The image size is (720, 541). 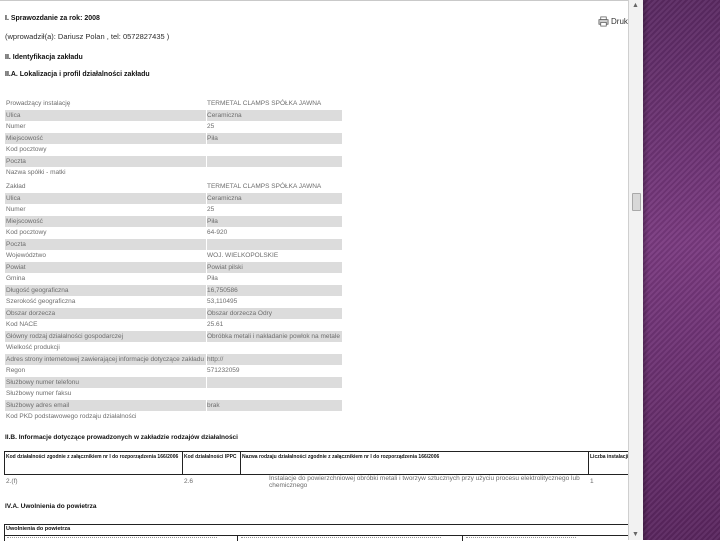 What do you see at coordinates (13, 115) in the screenshot?
I see `field-label: Ulica` at bounding box center [13, 115].